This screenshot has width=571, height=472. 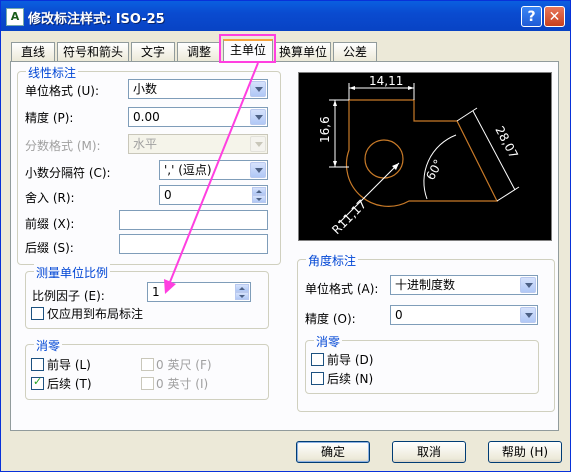 I want to click on angular-unit-format-value: 十进制度数, so click(x=425, y=285).